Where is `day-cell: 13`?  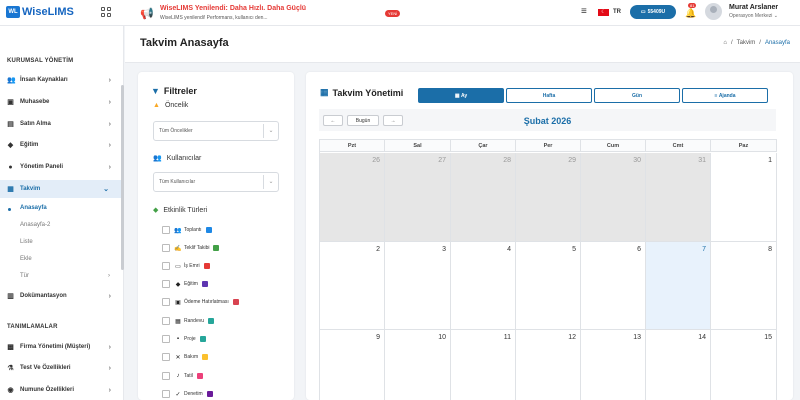
day-cell: 13 is located at coordinates (613, 365).